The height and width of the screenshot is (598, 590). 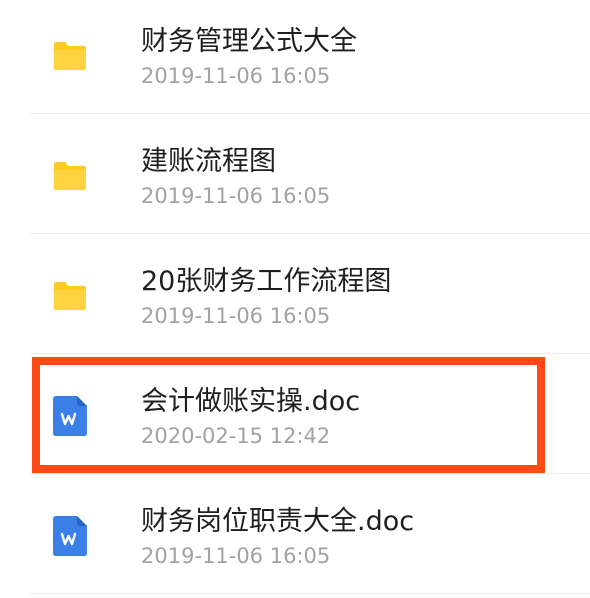 What do you see at coordinates (249, 41) in the screenshot?
I see `file-name: 财务管理公式大全` at bounding box center [249, 41].